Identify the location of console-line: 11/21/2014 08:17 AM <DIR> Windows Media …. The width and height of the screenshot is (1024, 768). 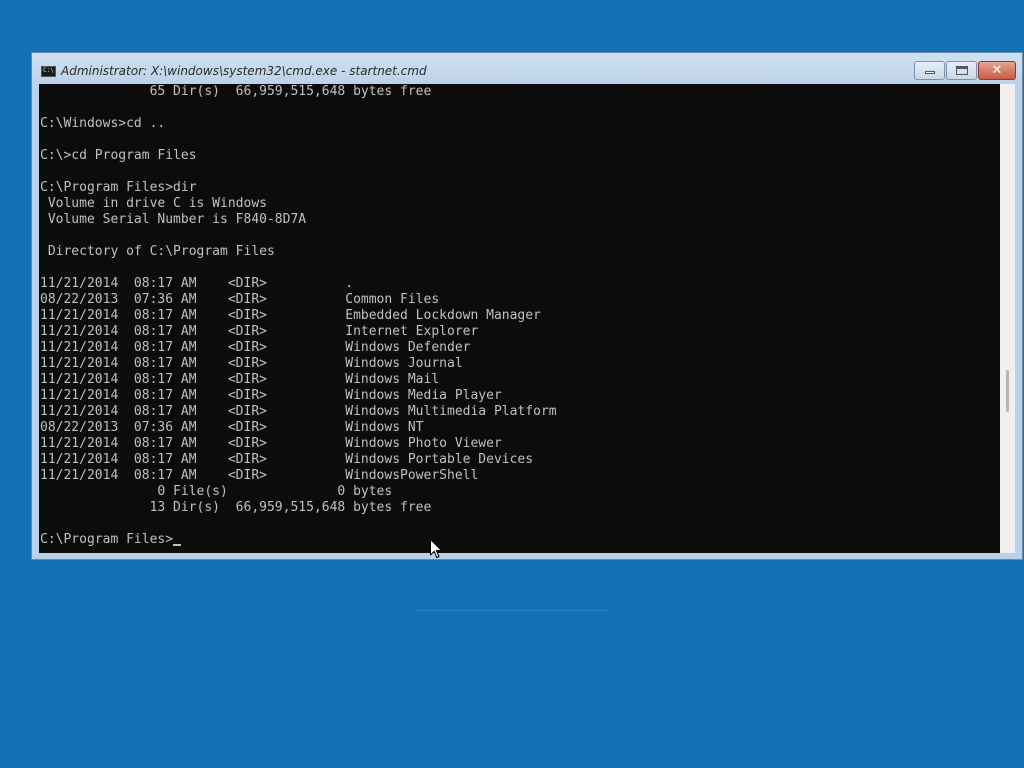
(271, 395).